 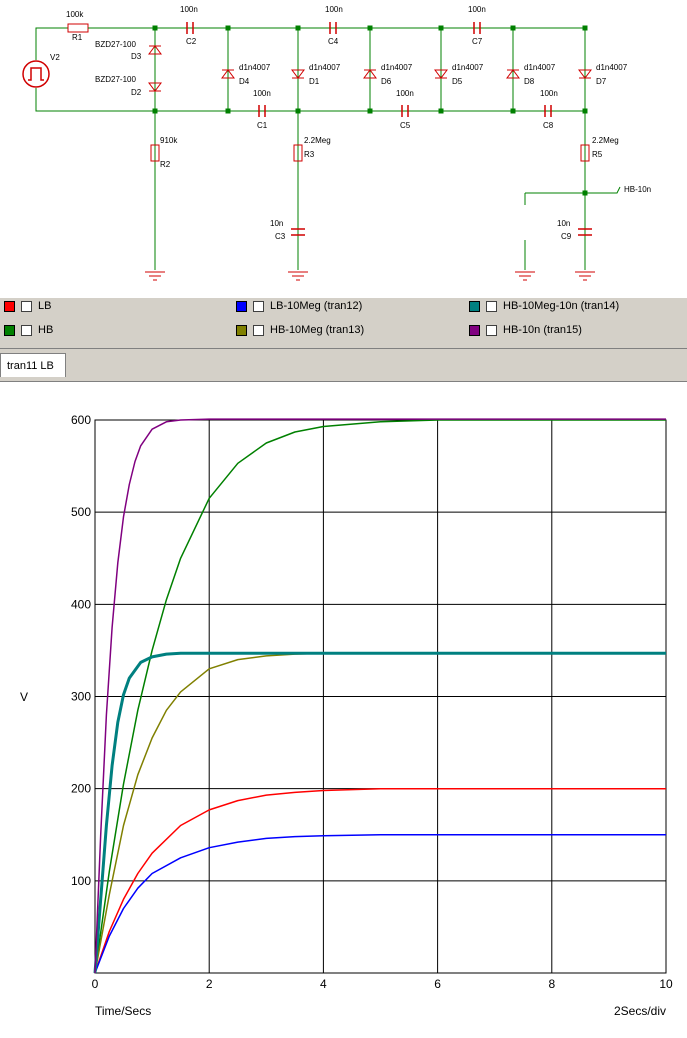 What do you see at coordinates (55, 57) in the screenshot?
I see `component-label: V2` at bounding box center [55, 57].